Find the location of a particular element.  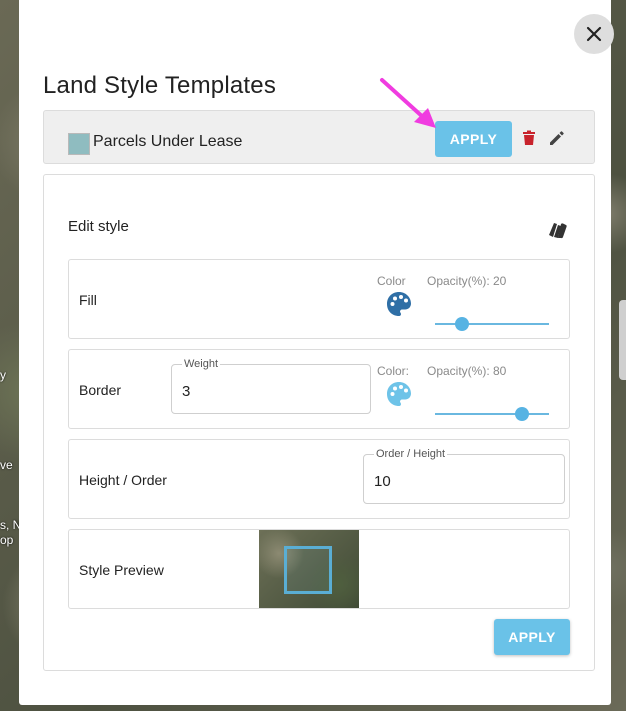

map-scroll-handle is located at coordinates (622, 340).